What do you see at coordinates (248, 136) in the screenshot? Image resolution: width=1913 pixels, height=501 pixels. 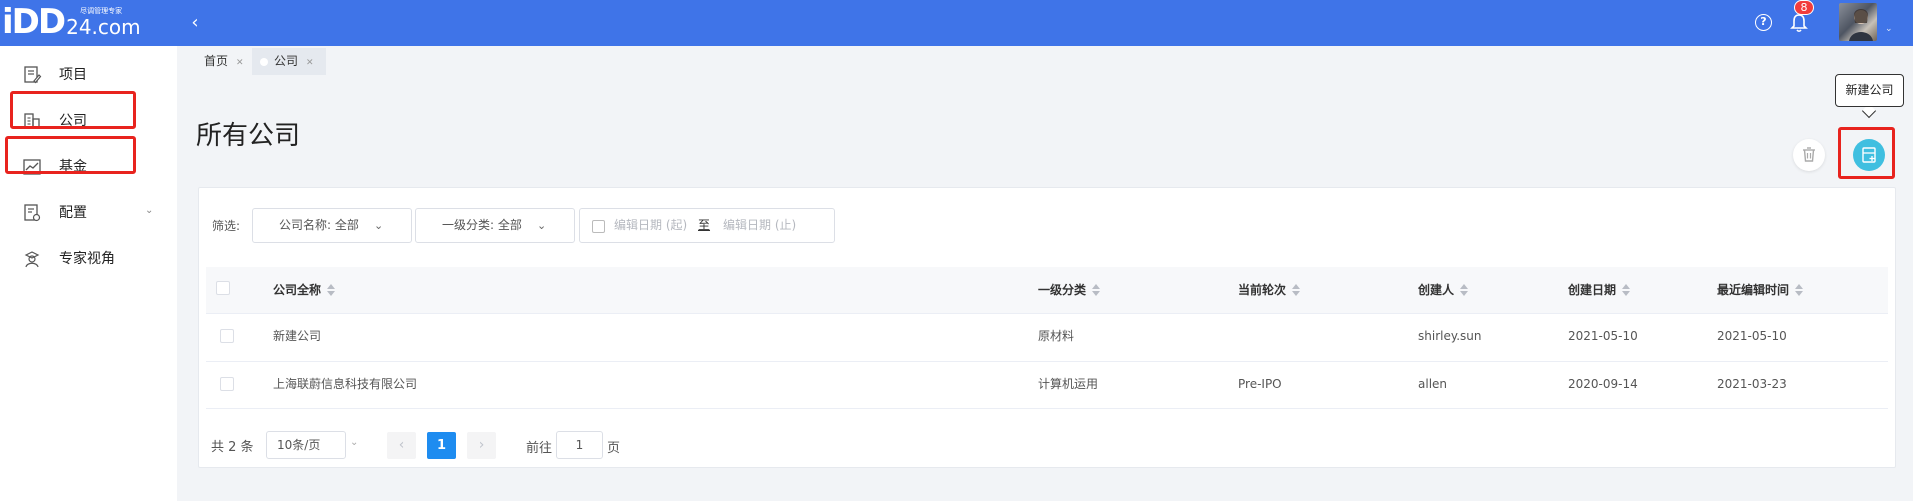 I see `page-title: 所有公司` at bounding box center [248, 136].